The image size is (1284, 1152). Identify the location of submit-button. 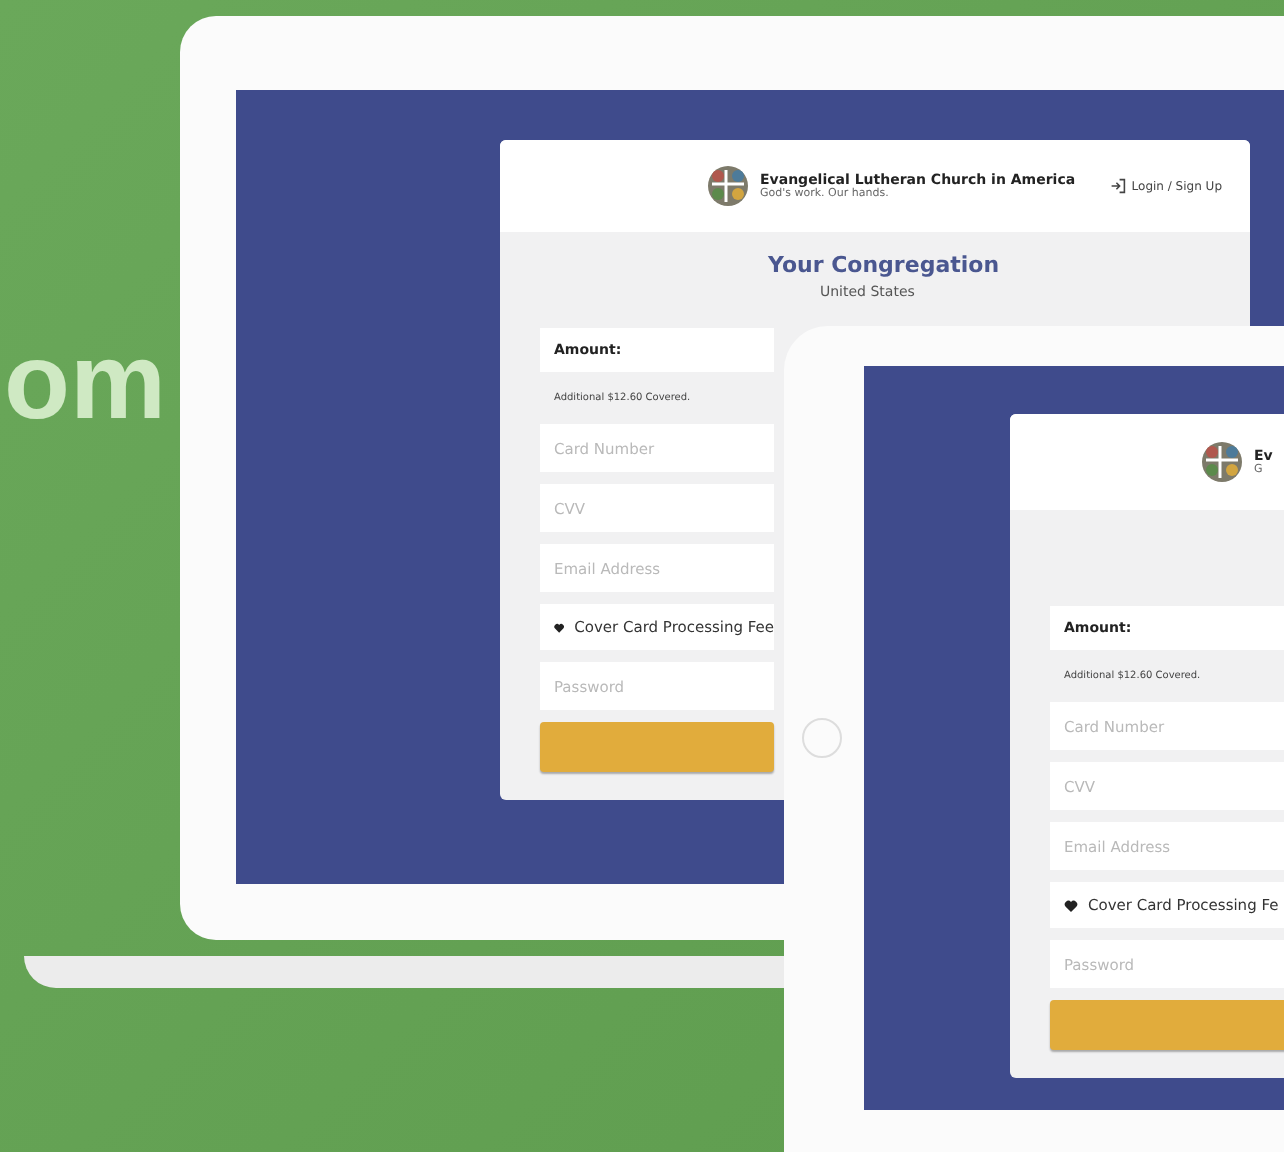
(657, 747).